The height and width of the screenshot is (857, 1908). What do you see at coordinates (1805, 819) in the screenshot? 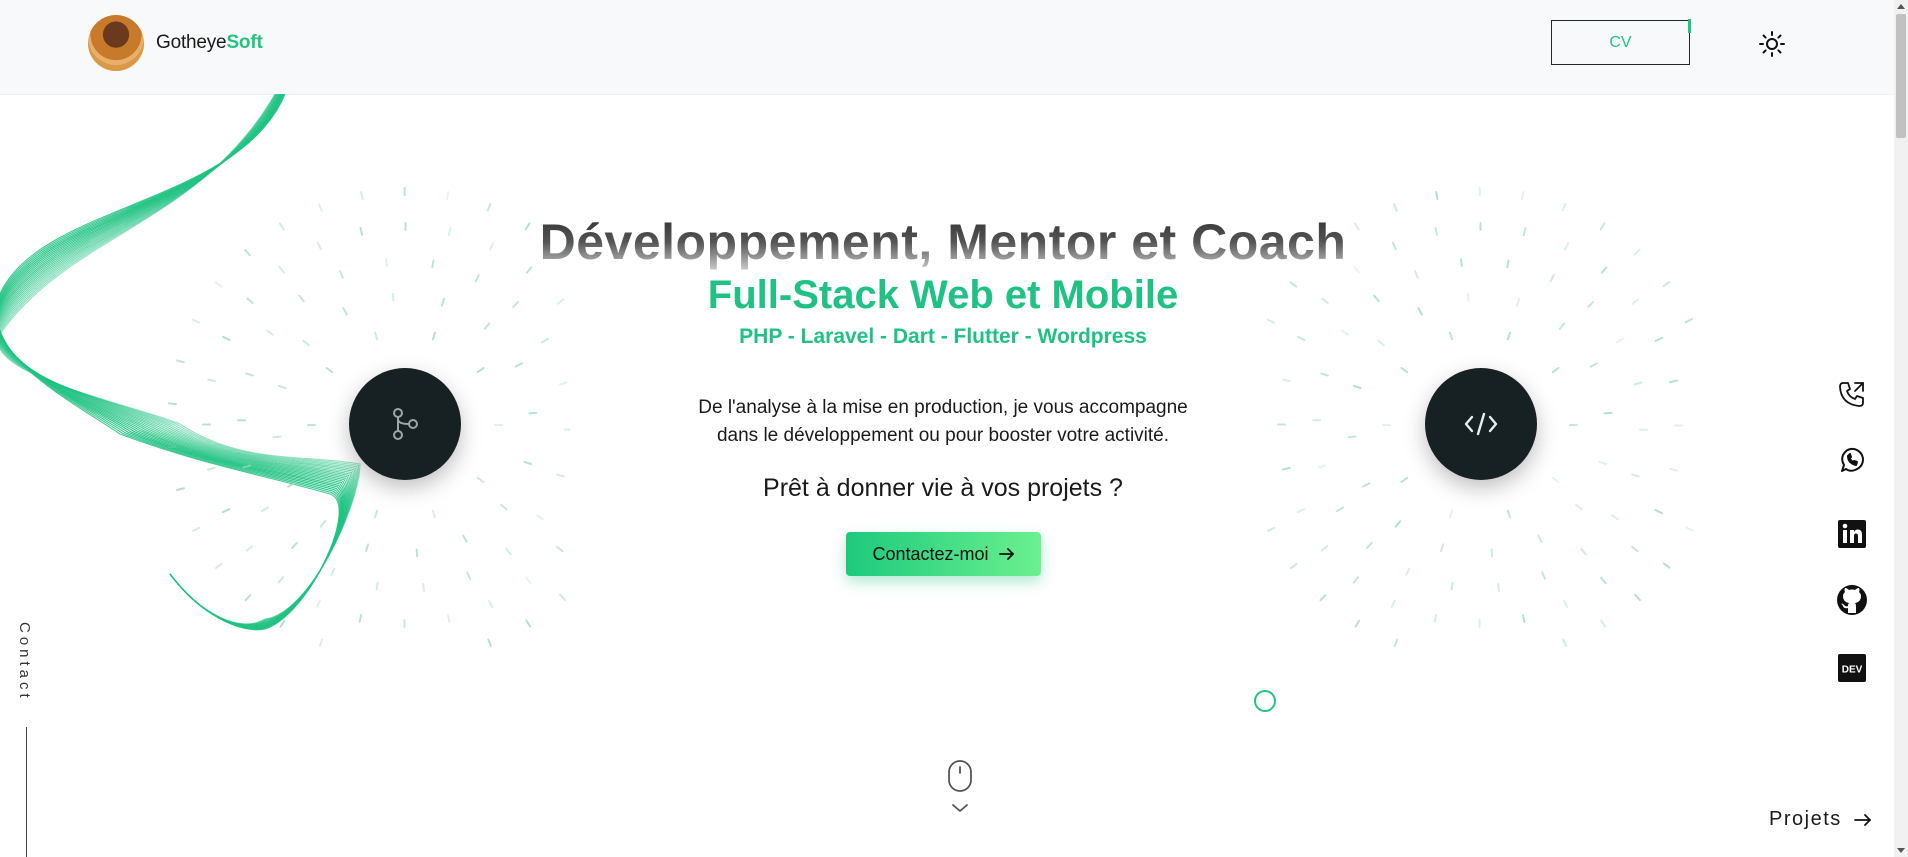
I see `projects-label: Projets` at bounding box center [1805, 819].